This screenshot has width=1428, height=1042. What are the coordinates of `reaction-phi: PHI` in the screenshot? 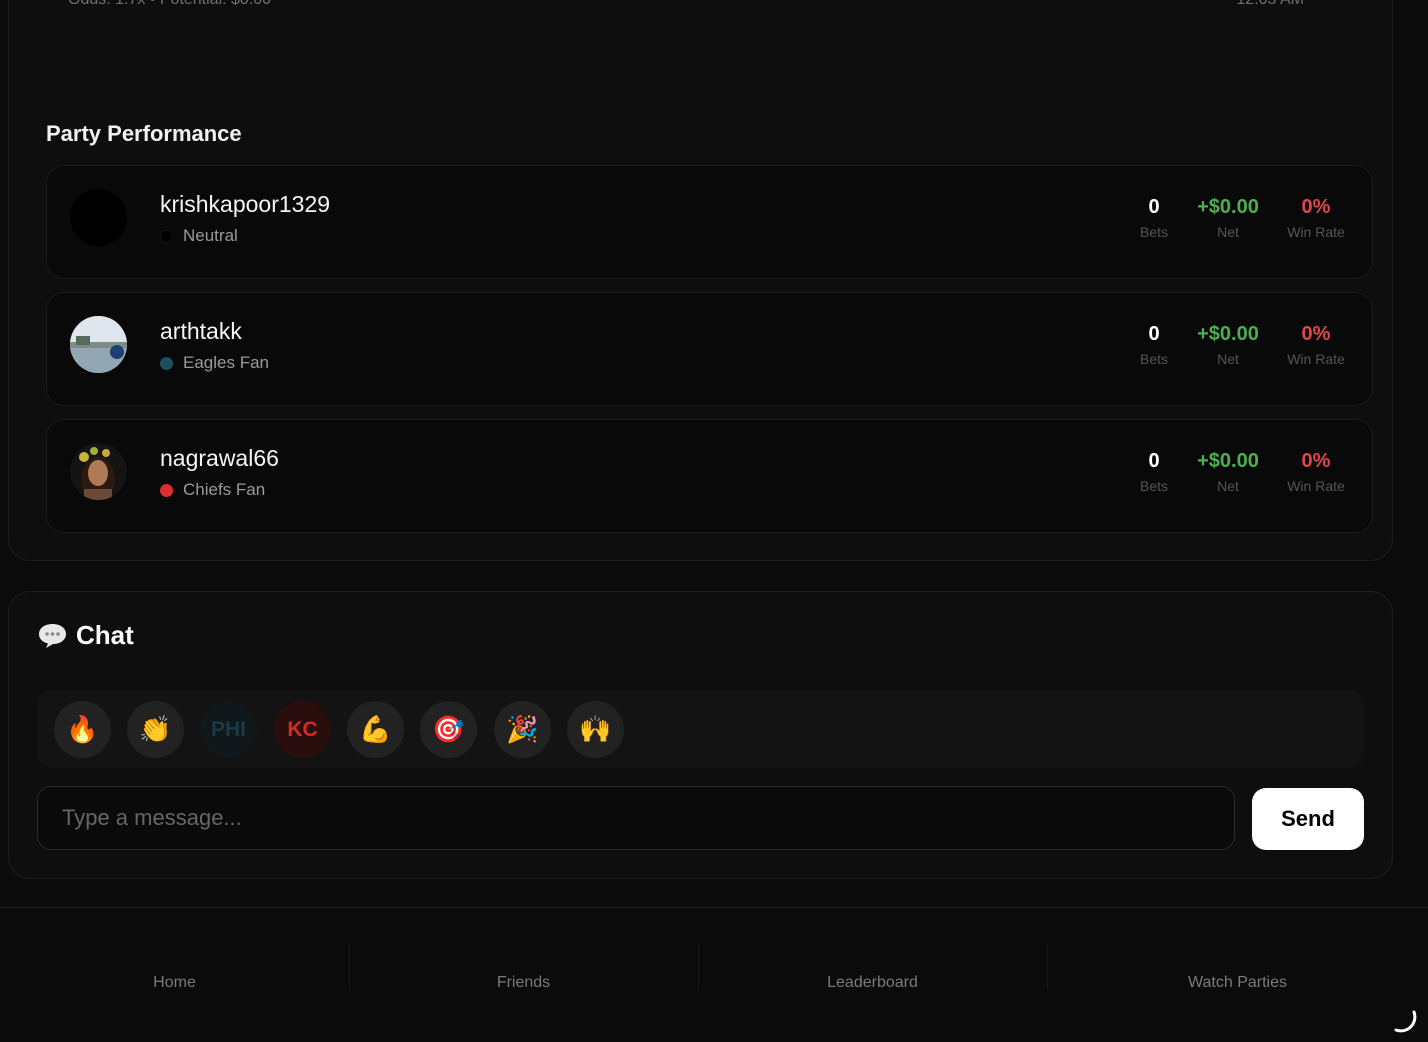 It's located at (228, 729).